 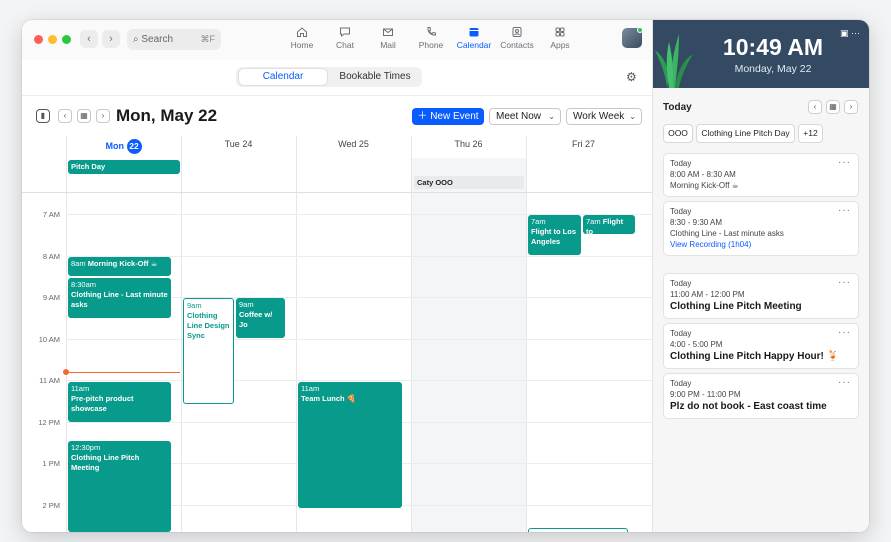 I want to click on day-header-name: Wed, so click(x=347, y=144).